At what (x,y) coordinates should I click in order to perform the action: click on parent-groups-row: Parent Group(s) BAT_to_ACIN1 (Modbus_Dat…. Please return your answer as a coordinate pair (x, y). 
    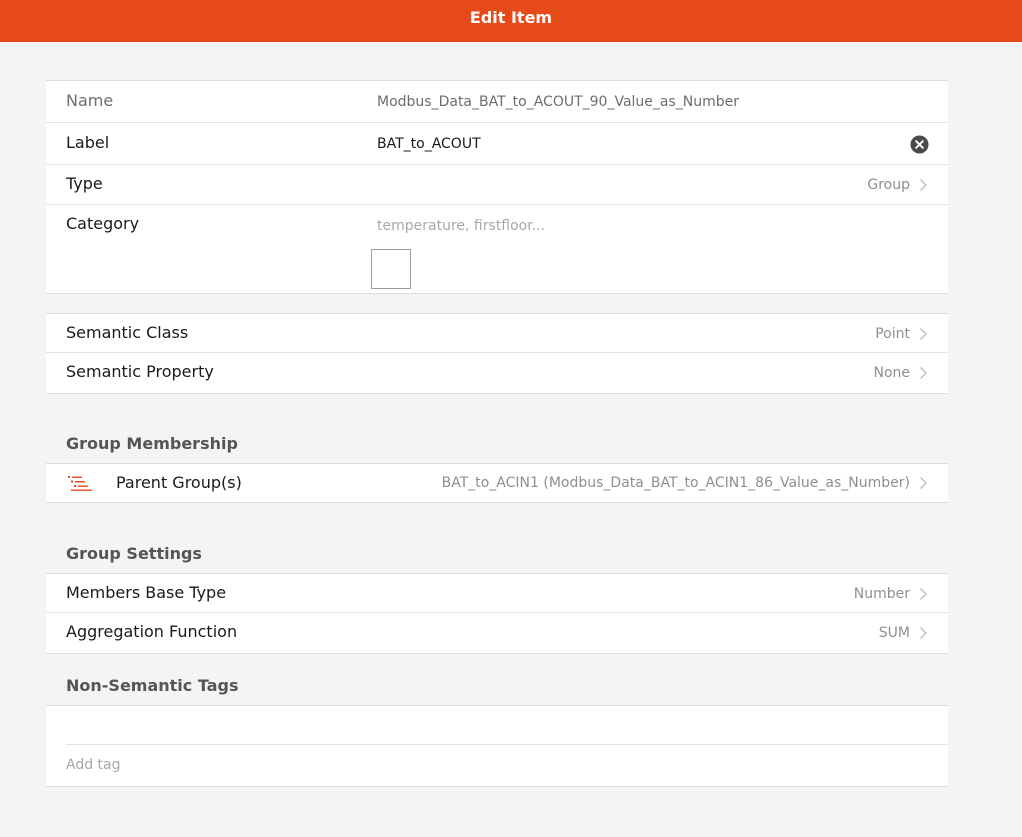
    Looking at the image, I should click on (497, 483).